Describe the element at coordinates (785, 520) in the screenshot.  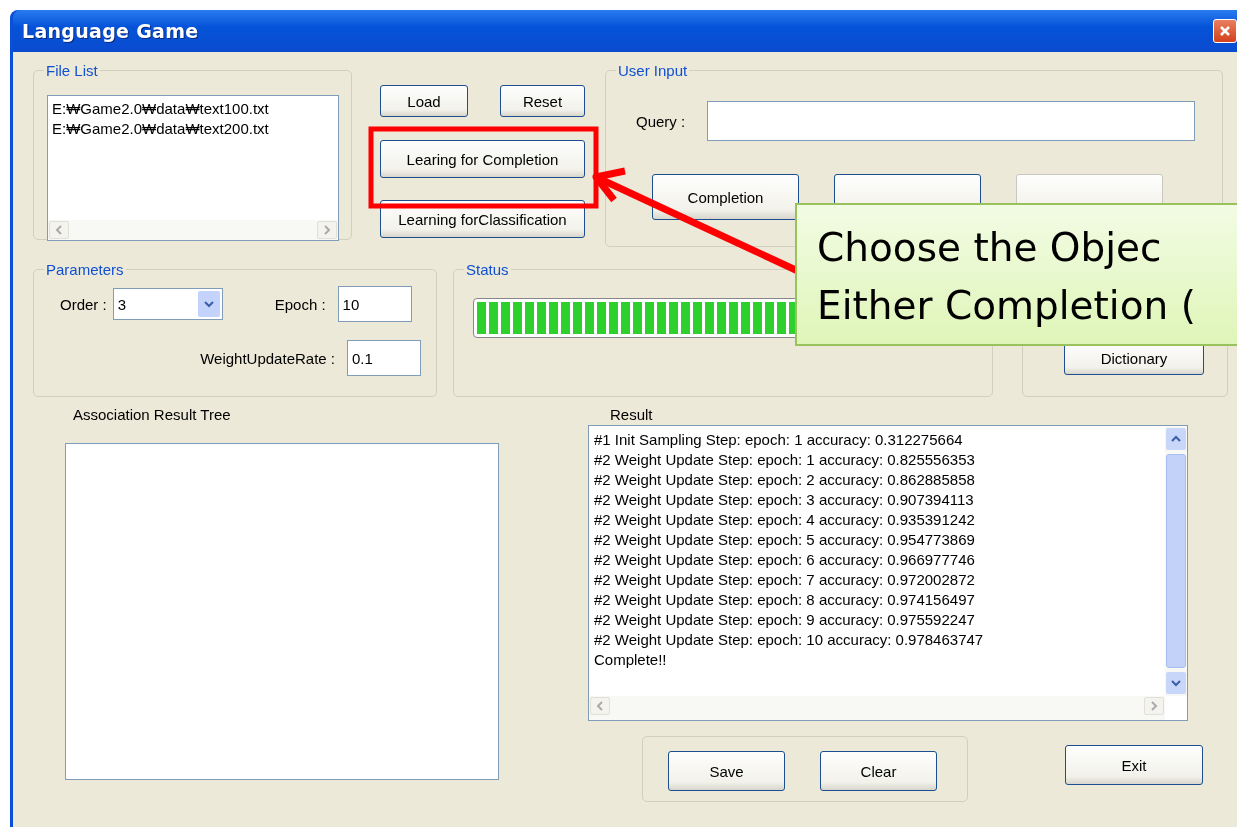
I see `result-line: #2 Weight Update Step: epoch: 4 accuracy: 0.935391242` at that location.